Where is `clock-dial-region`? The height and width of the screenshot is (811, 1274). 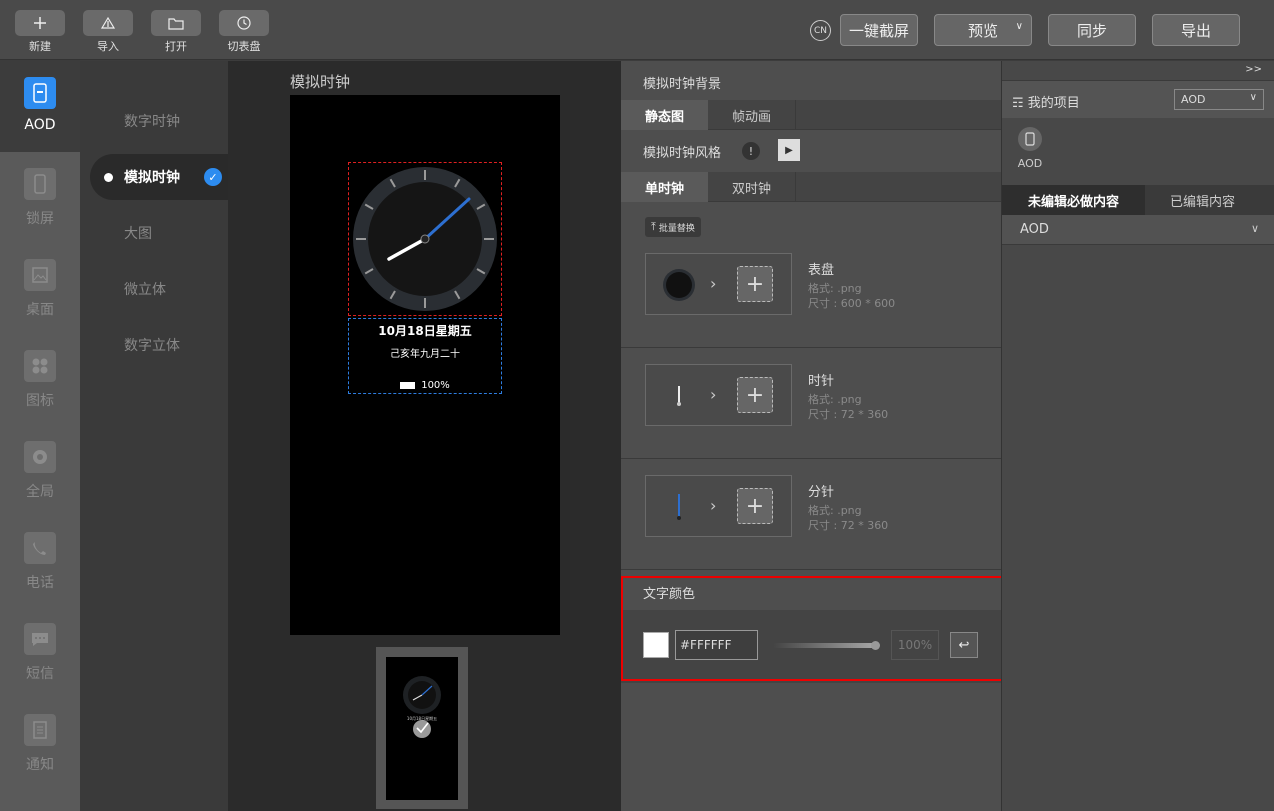 clock-dial-region is located at coordinates (425, 239).